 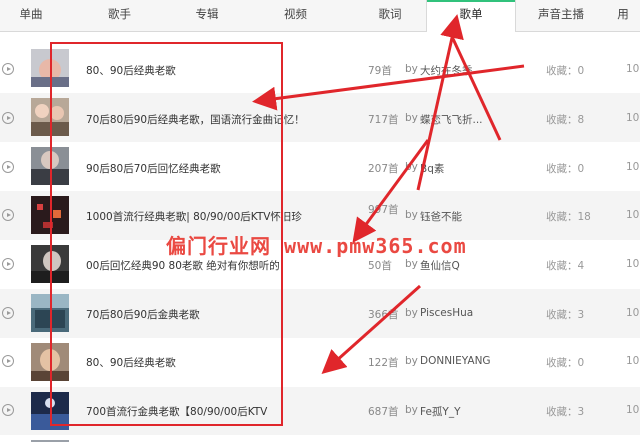 I want to click on tab-label: 单曲, so click(x=31, y=14).